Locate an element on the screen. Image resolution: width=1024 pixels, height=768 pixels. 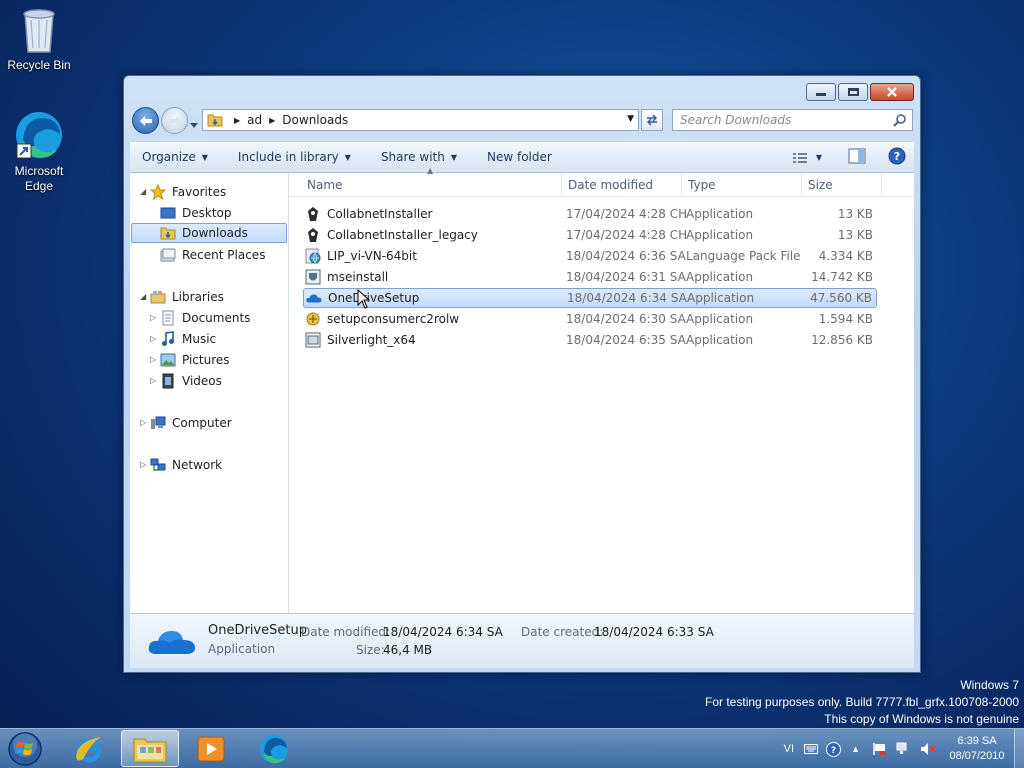
breadcrumb-downloads: Downloads is located at coordinates (315, 120).